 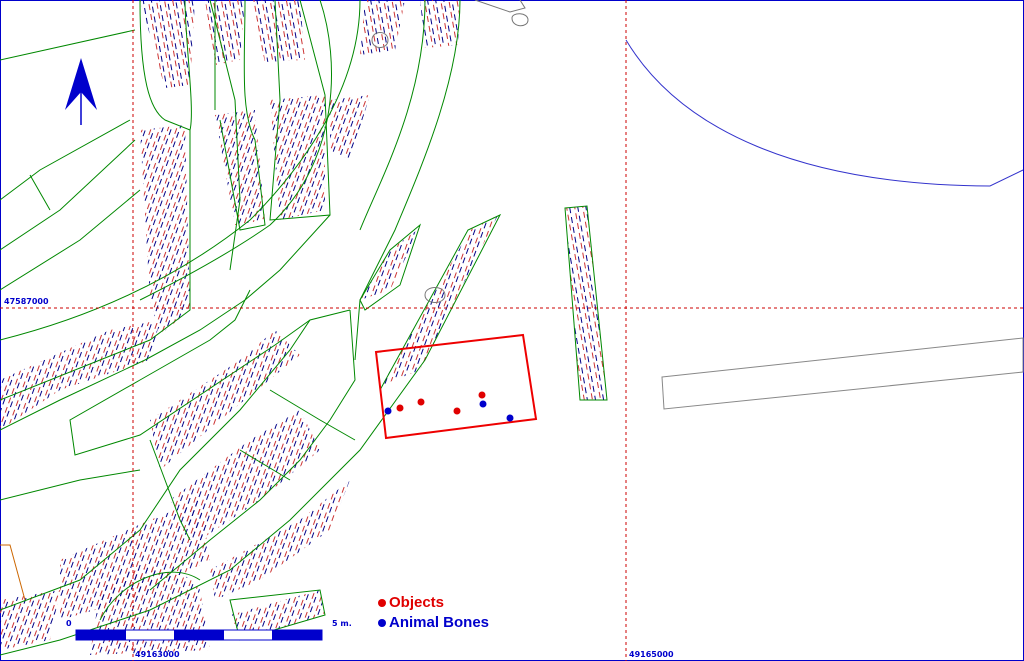 I want to click on scale-end-label: 5 m., so click(x=342, y=623).